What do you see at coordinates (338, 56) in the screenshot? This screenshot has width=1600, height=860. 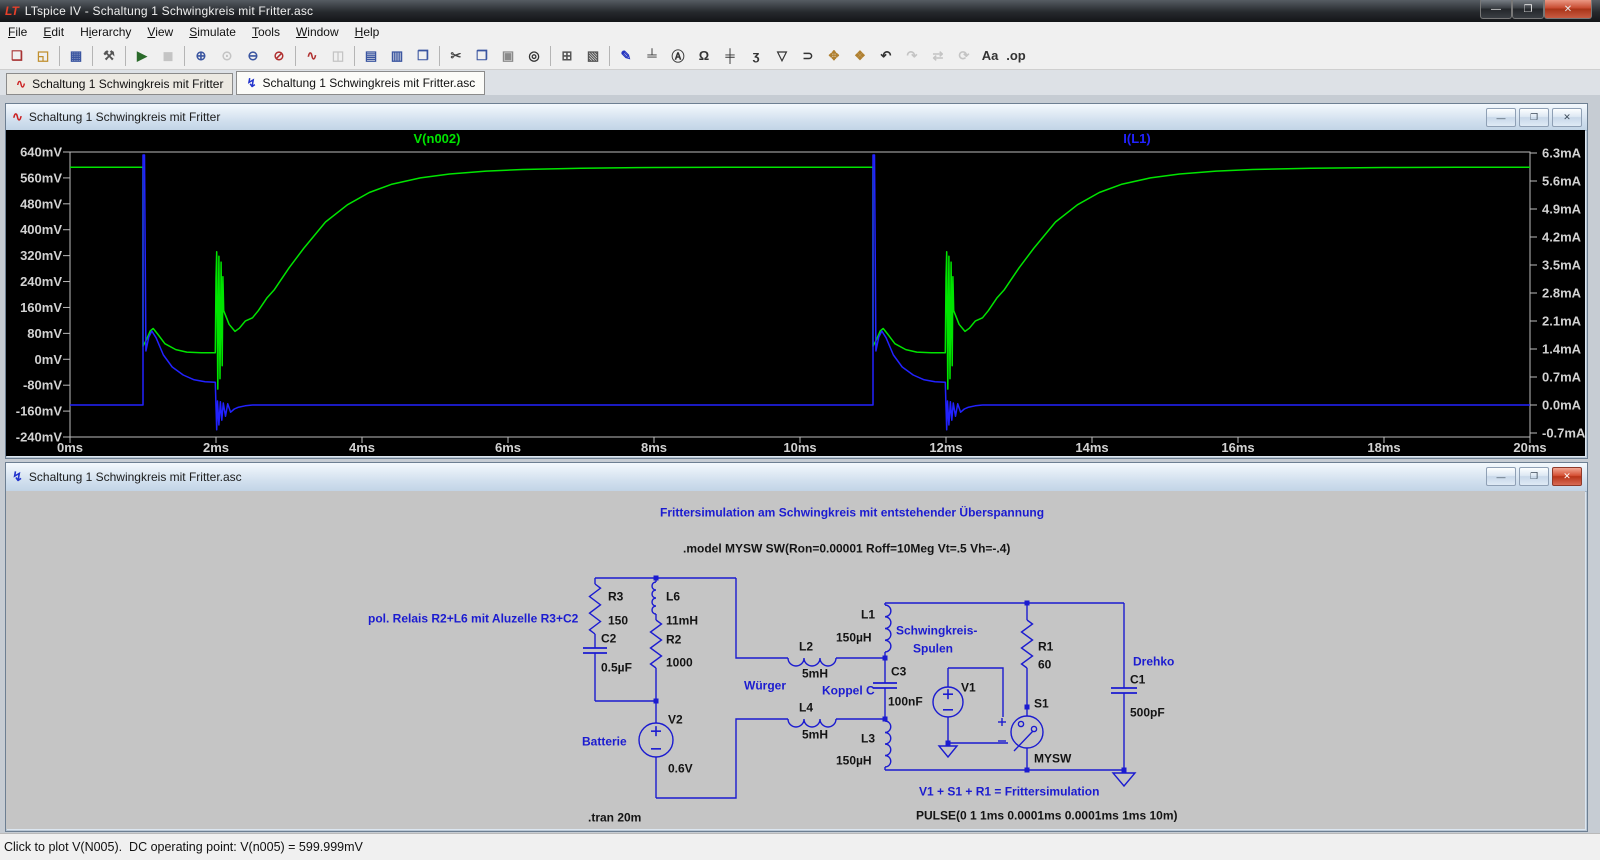 I see `mark-points-icon: ◫` at bounding box center [338, 56].